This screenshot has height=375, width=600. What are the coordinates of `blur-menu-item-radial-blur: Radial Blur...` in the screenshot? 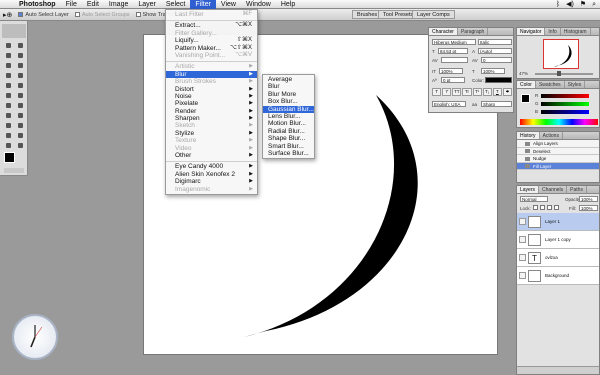 It's located at (288, 131).